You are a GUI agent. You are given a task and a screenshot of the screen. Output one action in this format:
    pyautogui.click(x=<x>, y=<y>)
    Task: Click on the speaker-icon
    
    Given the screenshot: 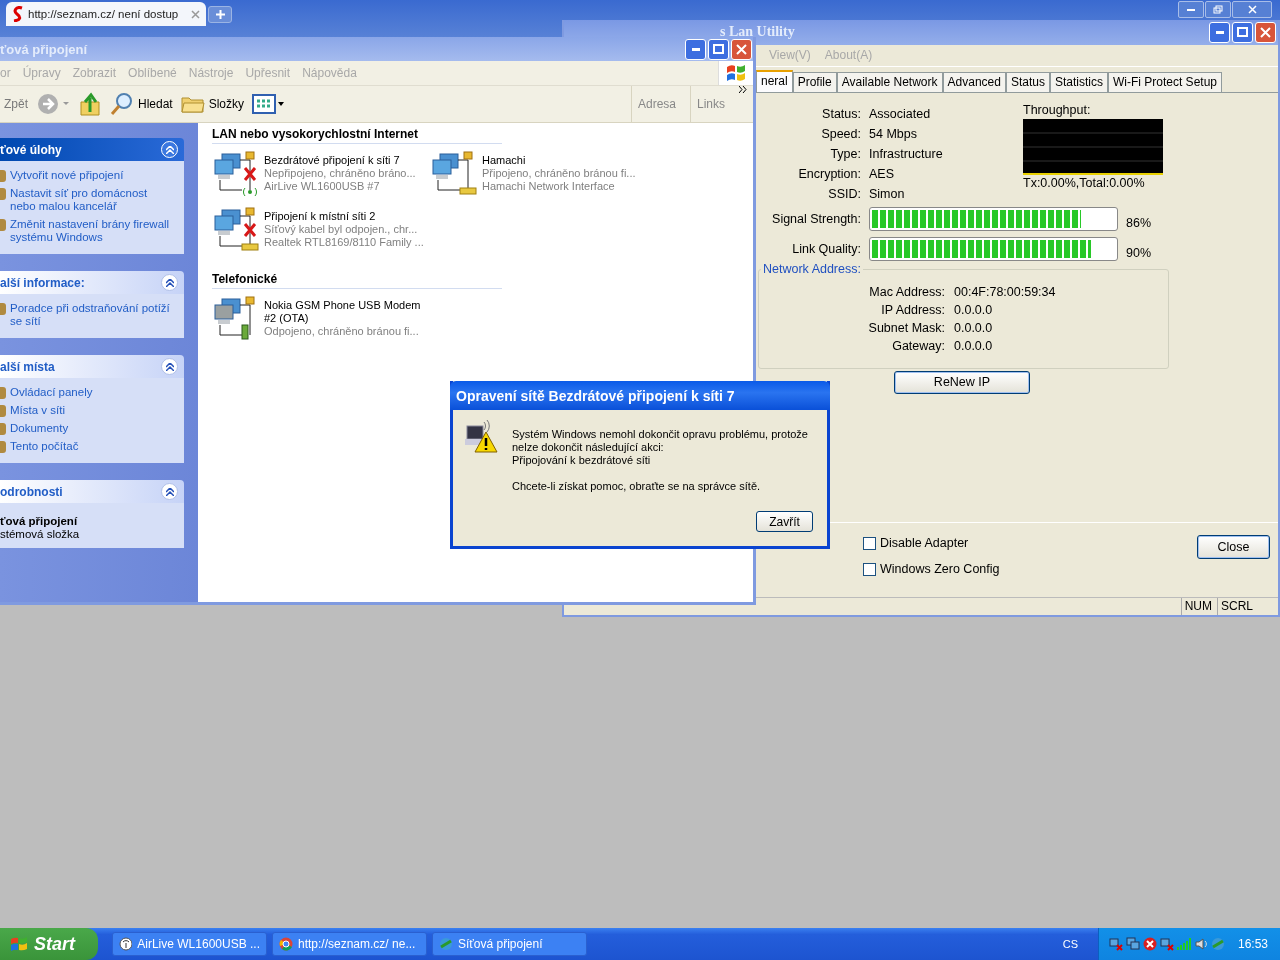 What is the action you would take?
    pyautogui.click(x=1200, y=944)
    